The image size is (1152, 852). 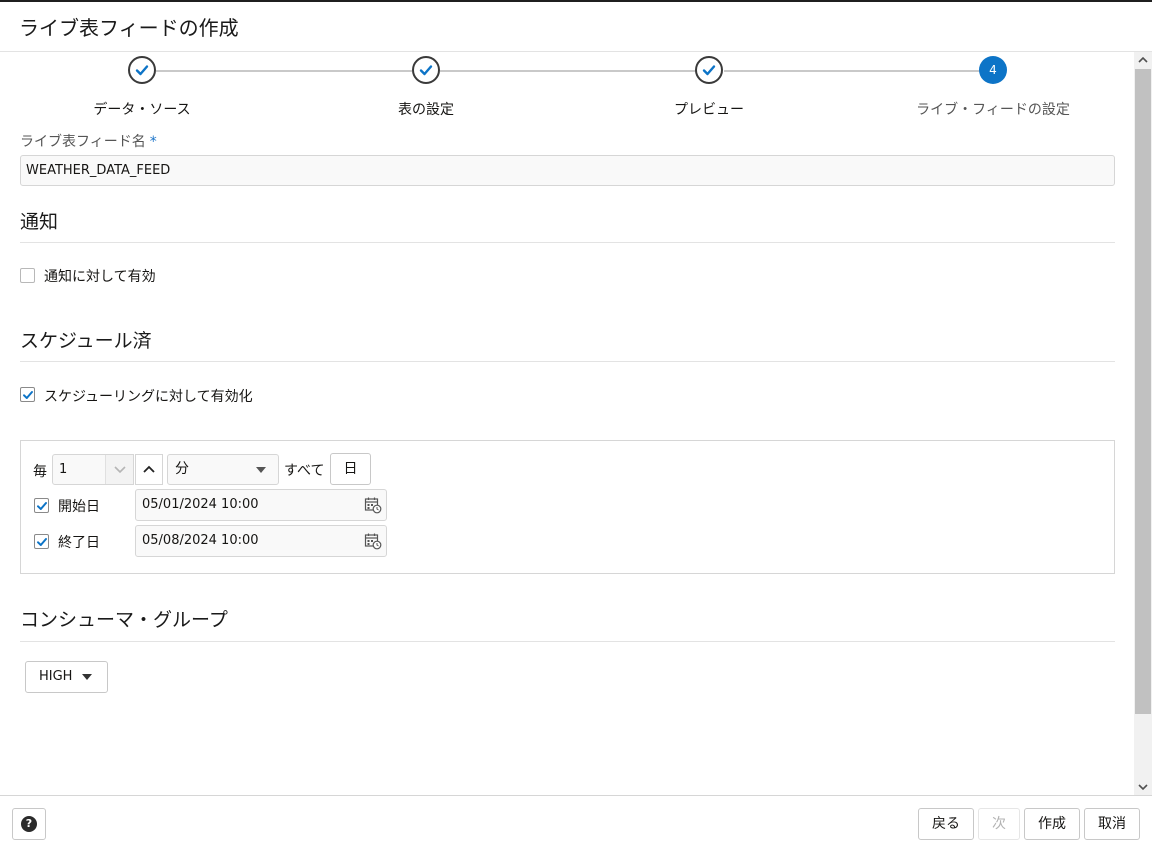 What do you see at coordinates (709, 109) in the screenshot?
I see `train-step-label: プレビュー` at bounding box center [709, 109].